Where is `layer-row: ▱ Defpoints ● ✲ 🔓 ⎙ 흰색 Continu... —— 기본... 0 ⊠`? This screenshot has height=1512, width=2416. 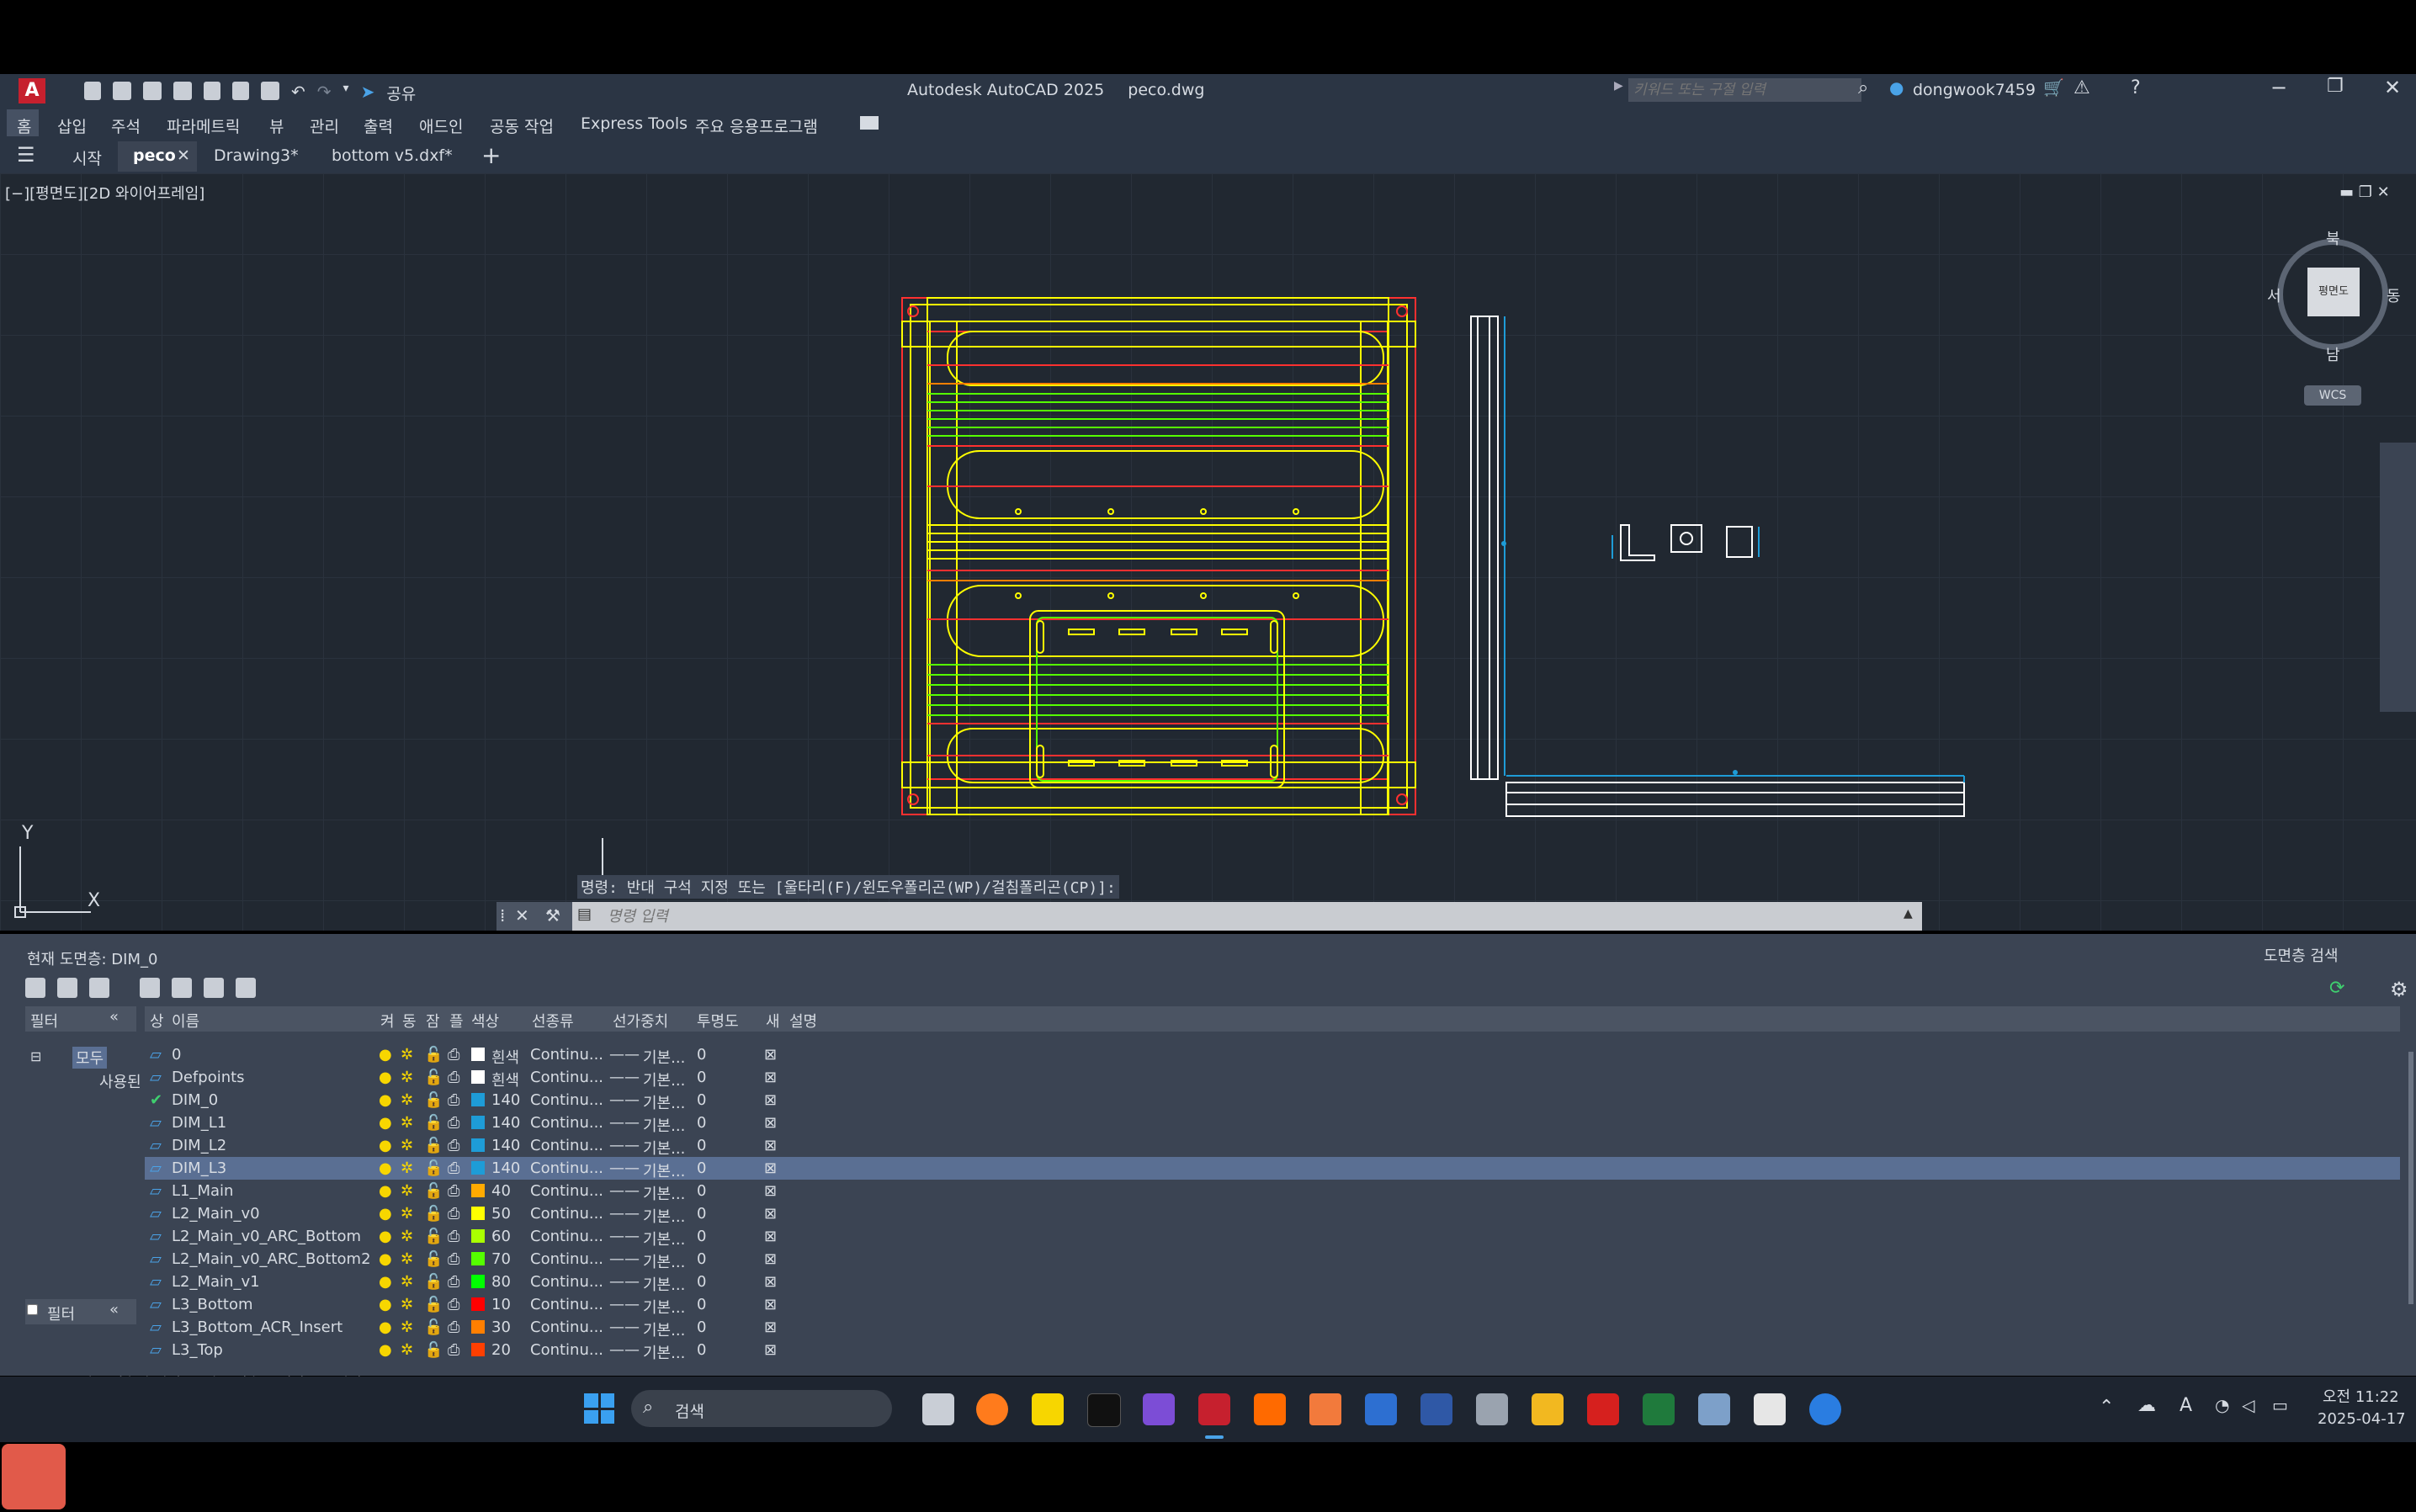 layer-row: ▱ Defpoints ● ✲ 🔓 ⎙ 흰색 Continu... —— 기본... 0 ⊠ is located at coordinates (1272, 1078).